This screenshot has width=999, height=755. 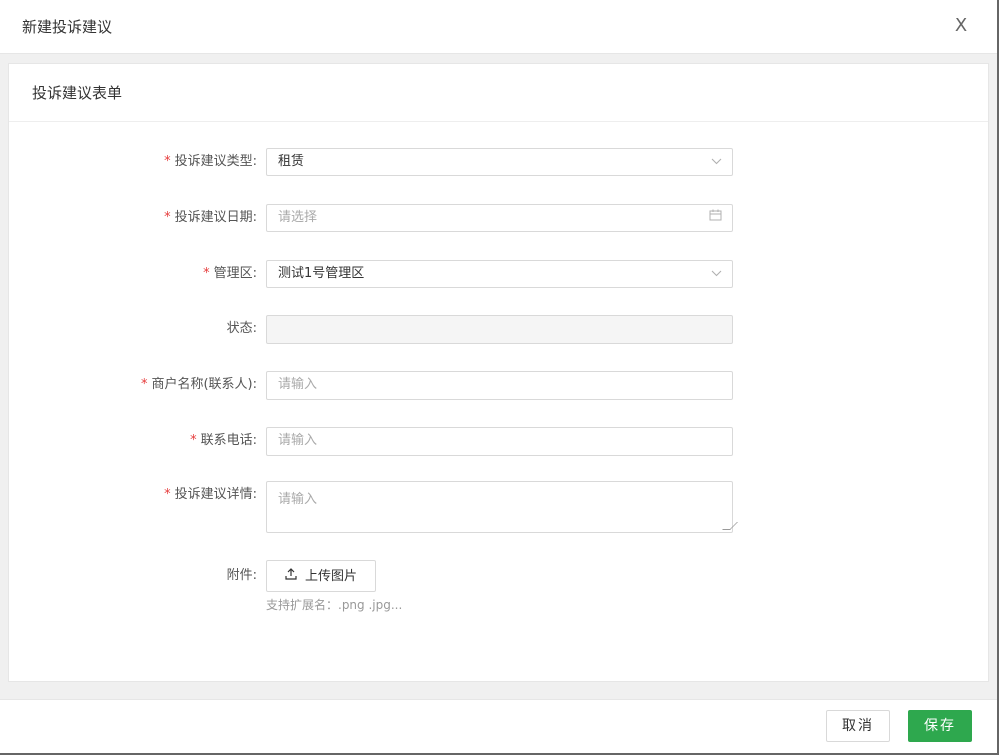 What do you see at coordinates (210, 494) in the screenshot?
I see `details-label: * 投诉建议详情:` at bounding box center [210, 494].